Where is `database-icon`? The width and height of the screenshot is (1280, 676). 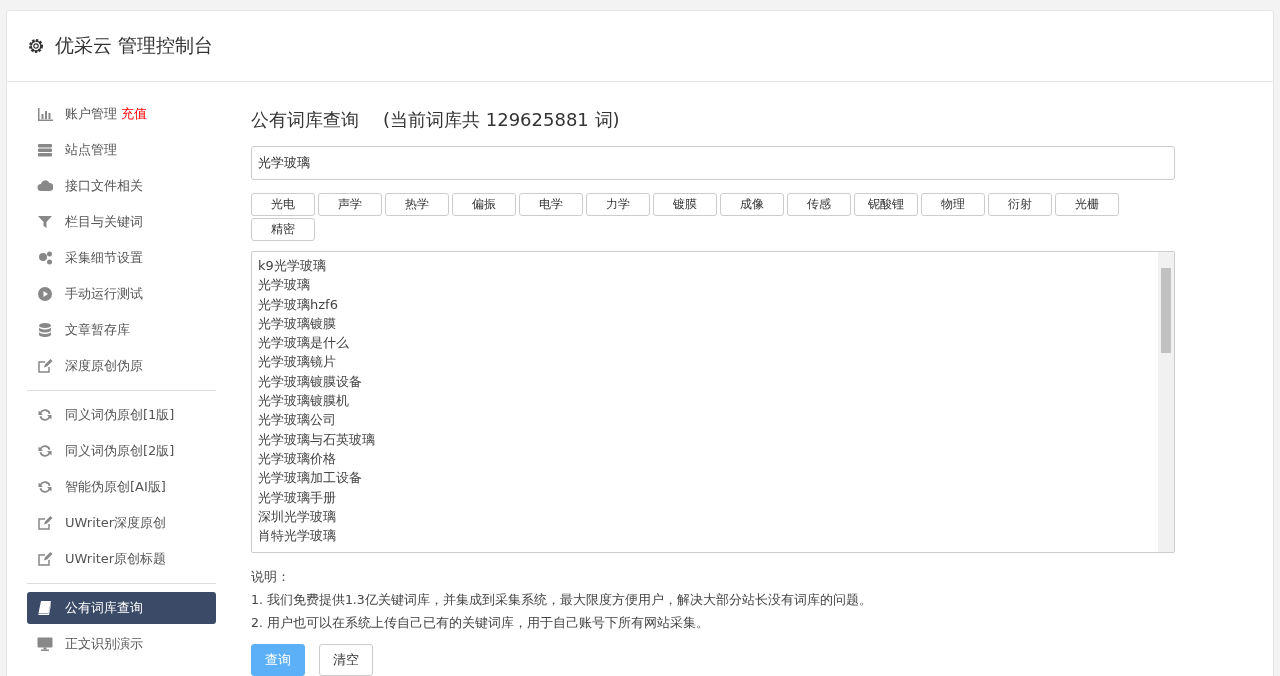 database-icon is located at coordinates (45, 330).